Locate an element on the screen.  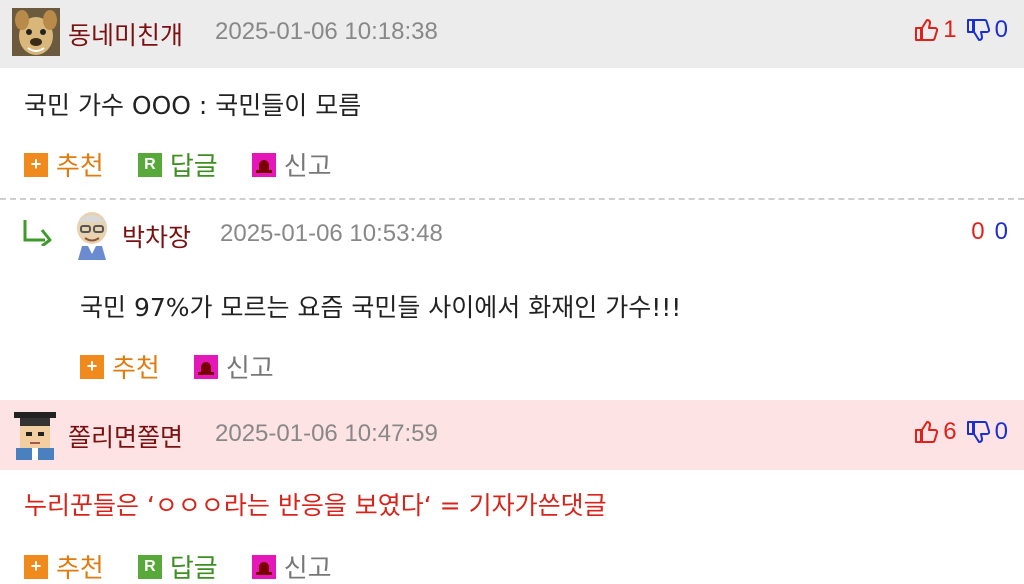
reply-arrow-icon is located at coordinates (38, 234).